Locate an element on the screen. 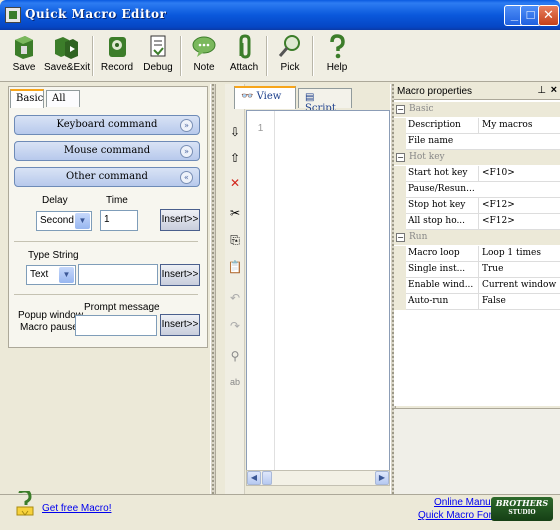  prop-row: Stop hot key <F12> is located at coordinates (477, 206).